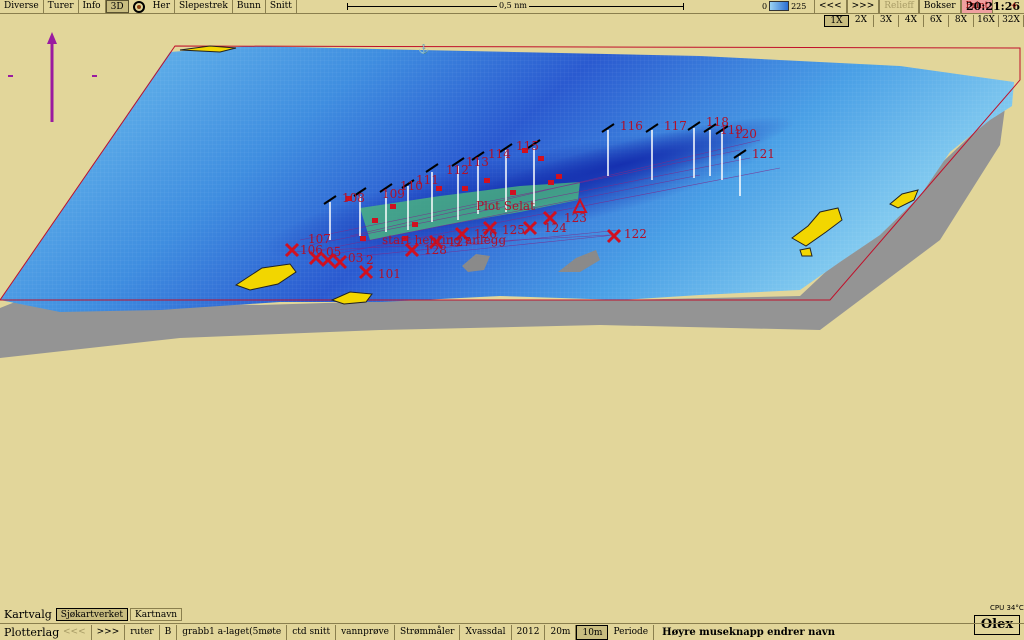  Describe the element at coordinates (92, 6) in the screenshot. I see `info-button: Info` at that location.